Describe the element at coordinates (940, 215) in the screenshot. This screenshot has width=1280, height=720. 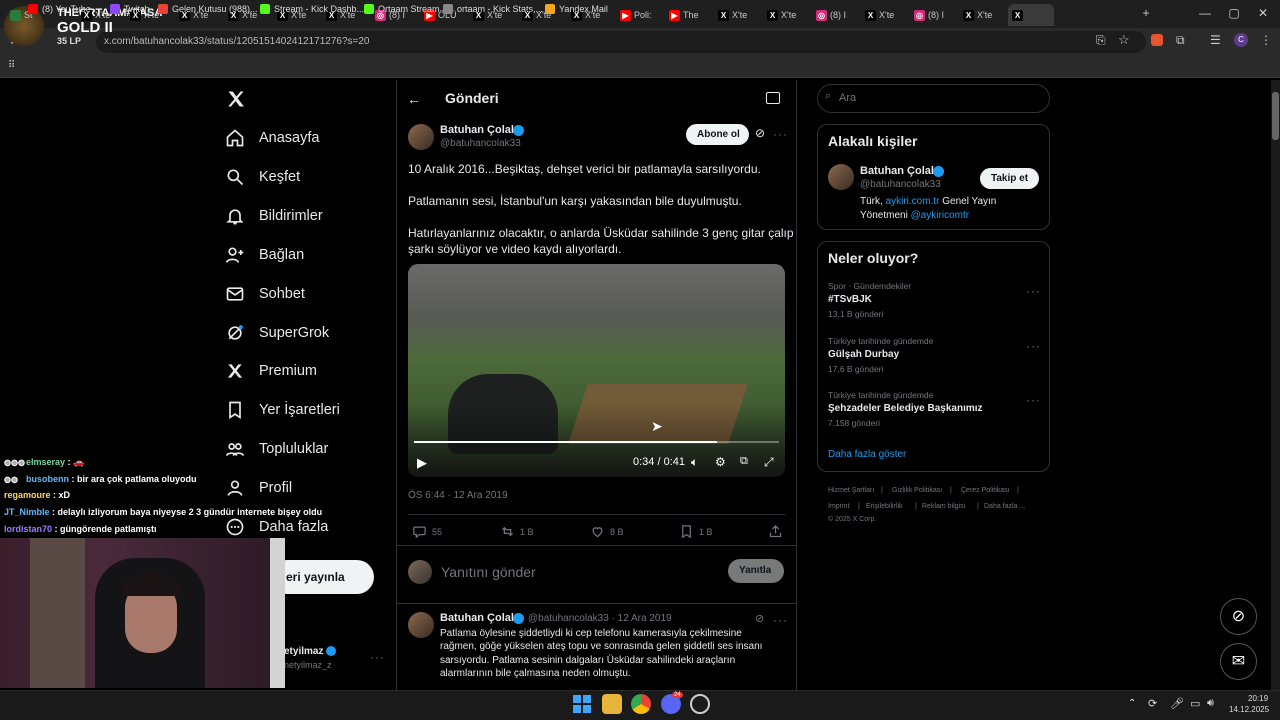
I see `bio-mention: @aykiricomtr` at that location.